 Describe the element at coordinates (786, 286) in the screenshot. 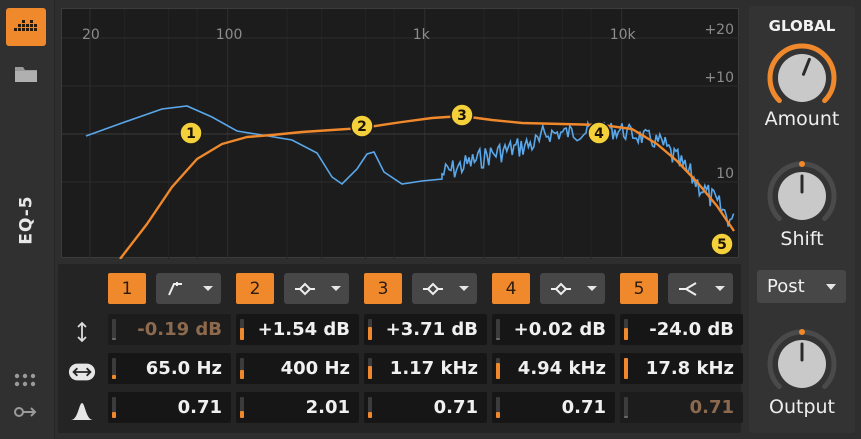

I see `mode-value: Post` at that location.